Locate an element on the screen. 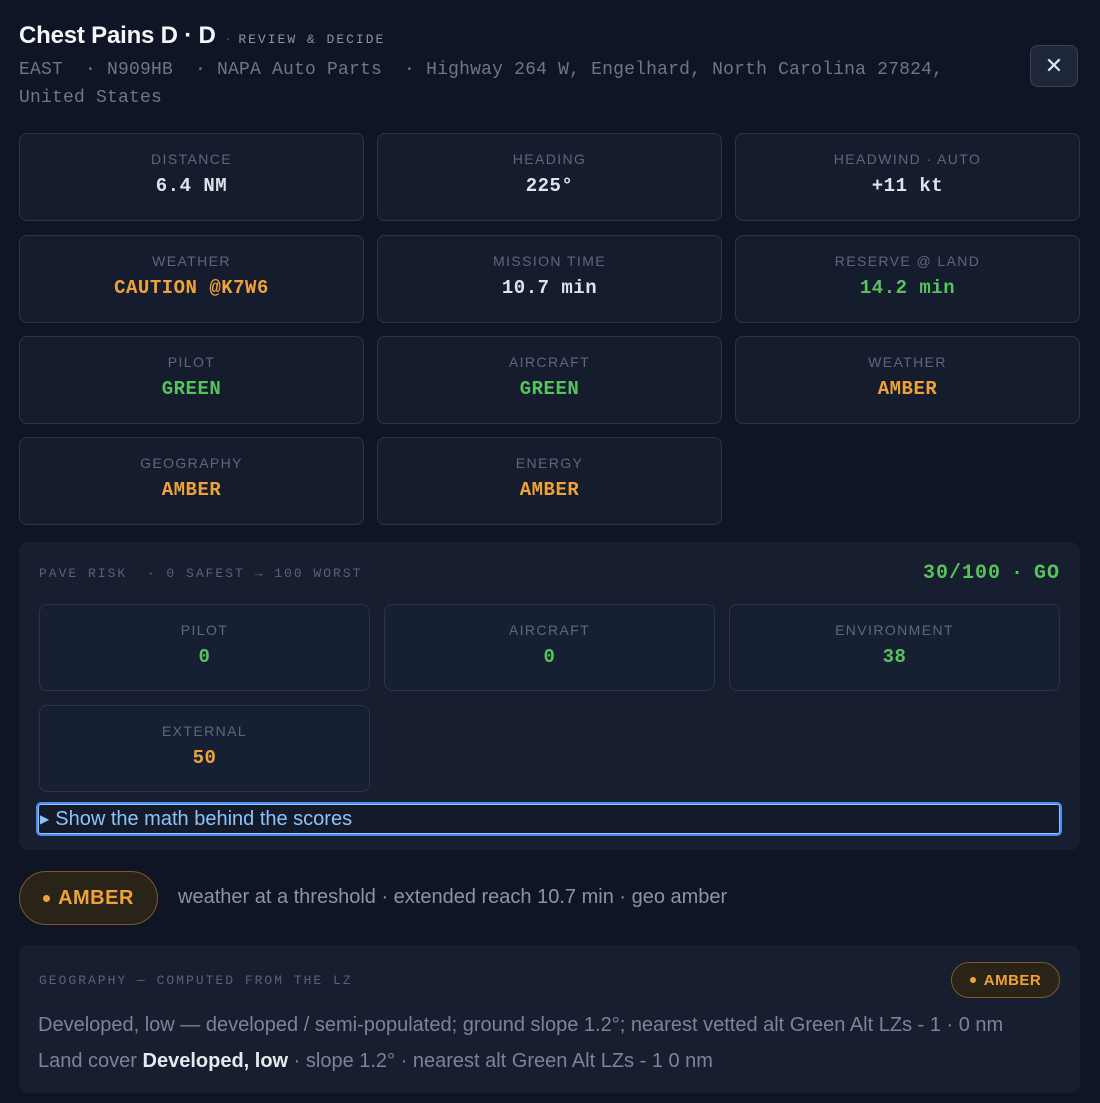 The height and width of the screenshot is (1103, 1100). decision-badge-label: AMBER is located at coordinates (96, 897).